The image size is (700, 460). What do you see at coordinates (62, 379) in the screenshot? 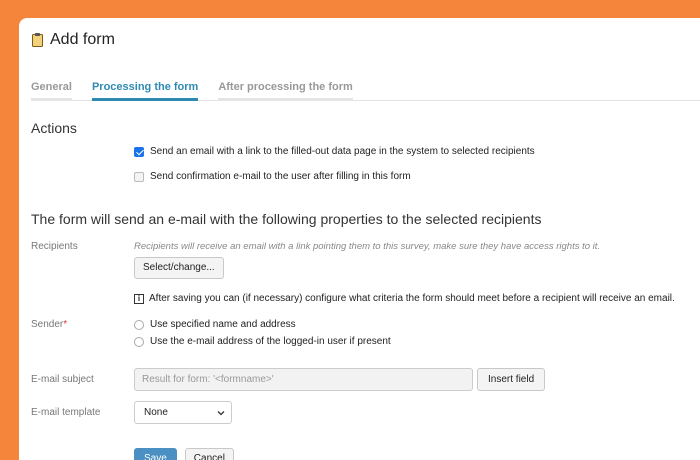
I see `subject-label: E-mail subject` at bounding box center [62, 379].